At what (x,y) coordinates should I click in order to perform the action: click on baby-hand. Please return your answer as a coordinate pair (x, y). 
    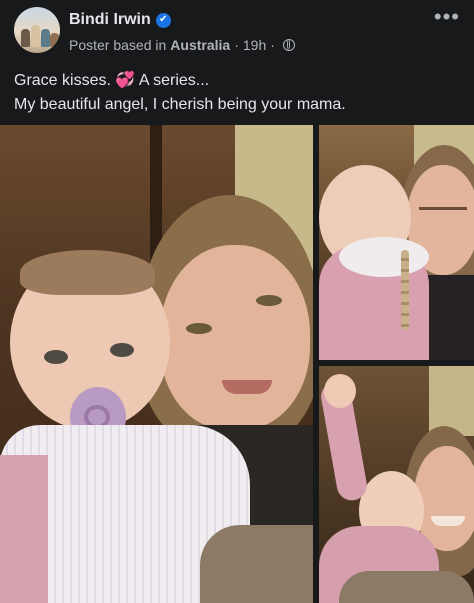
    Looking at the image, I should click on (340, 391).